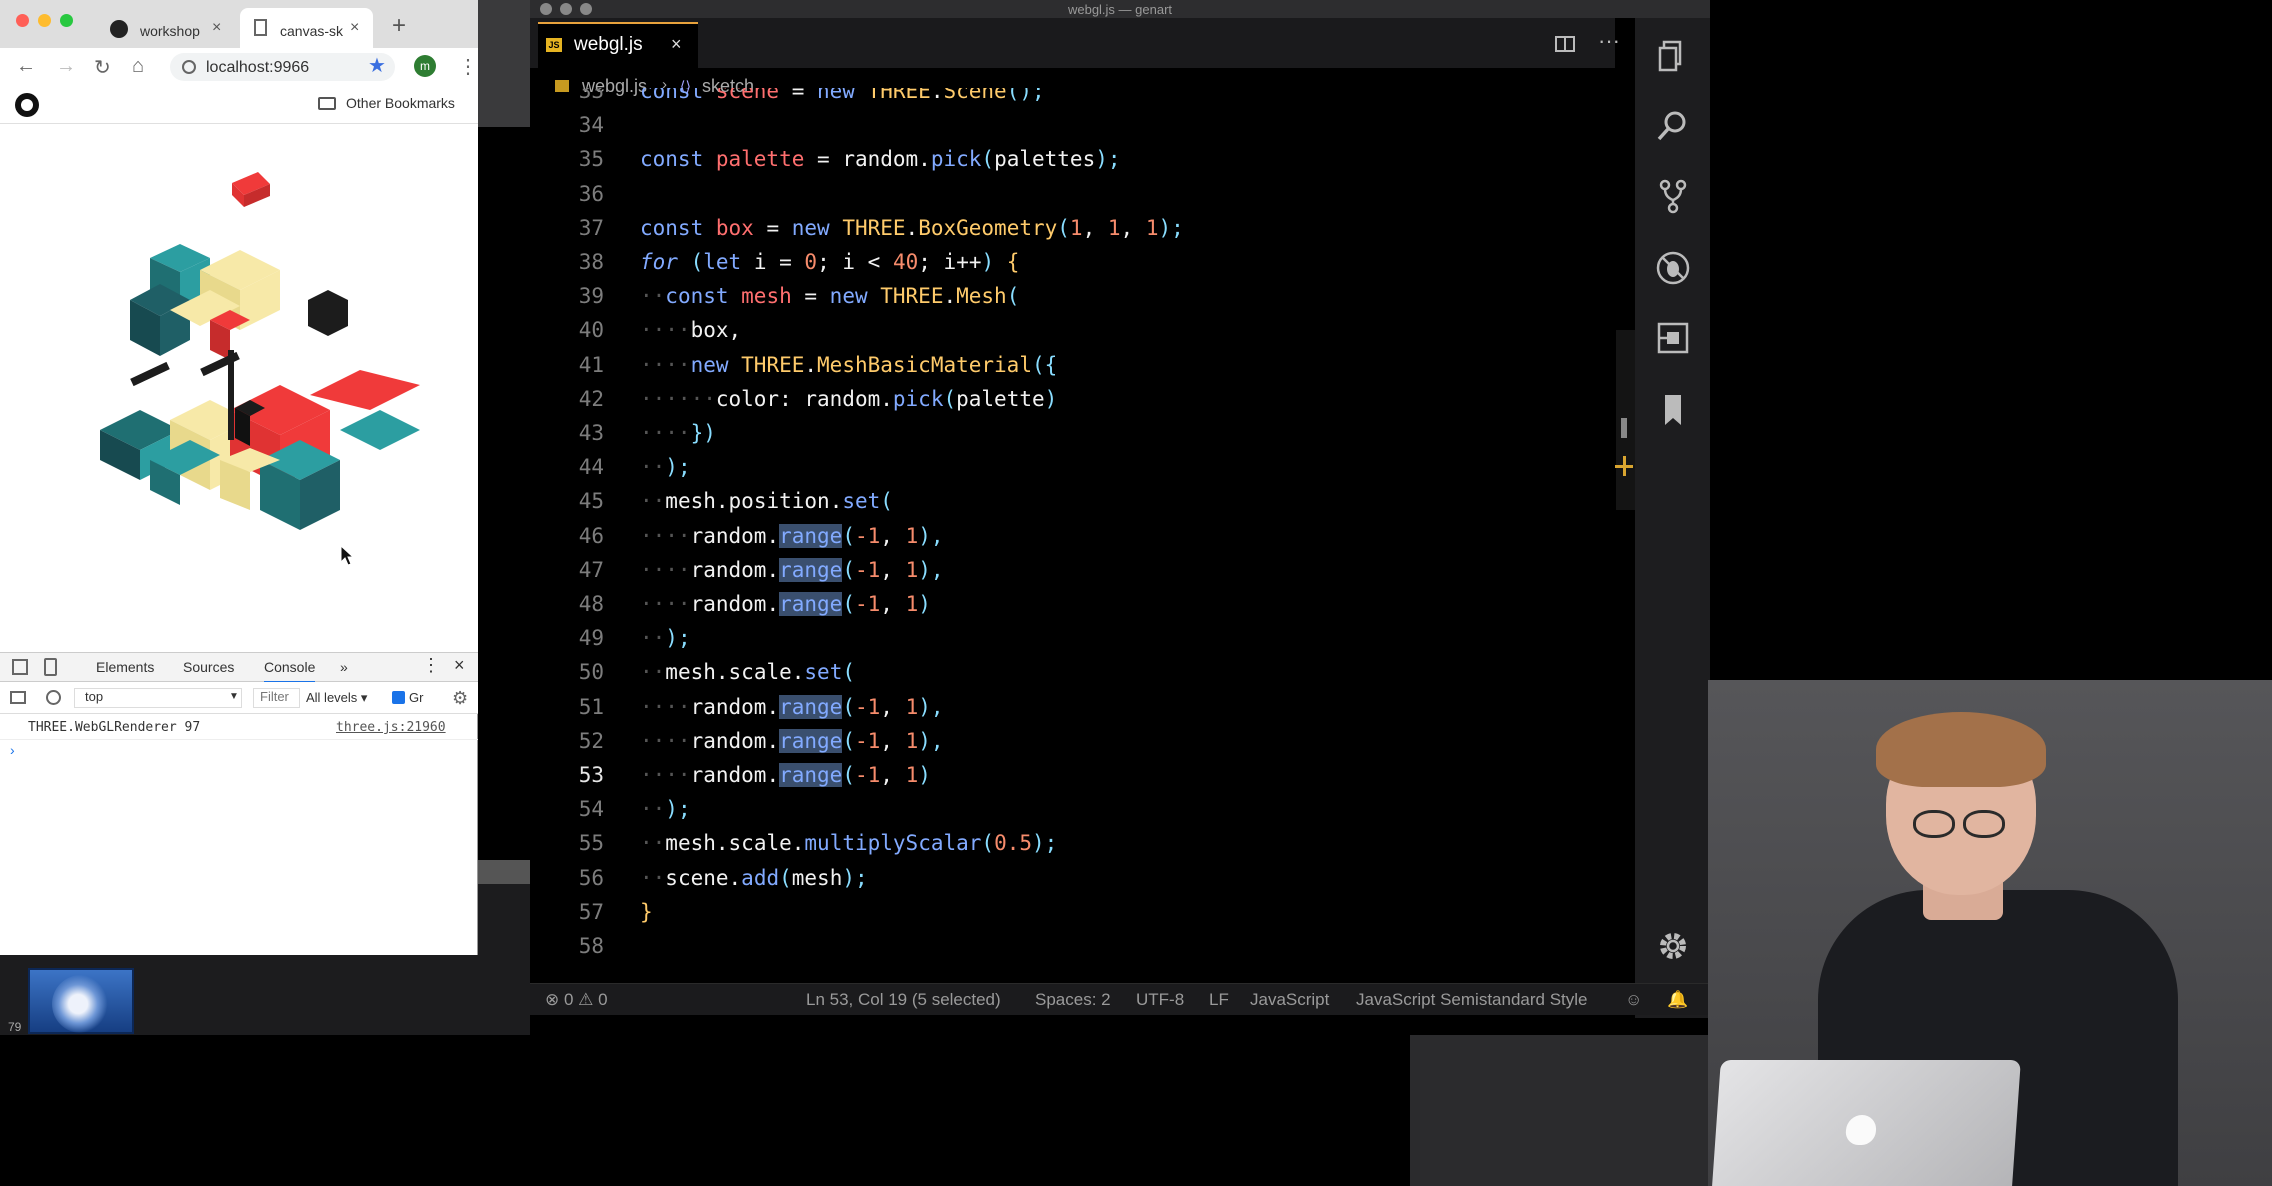 The image size is (2272, 1186). I want to click on feedback-smiley-icon: ☺, so click(1633, 1000).